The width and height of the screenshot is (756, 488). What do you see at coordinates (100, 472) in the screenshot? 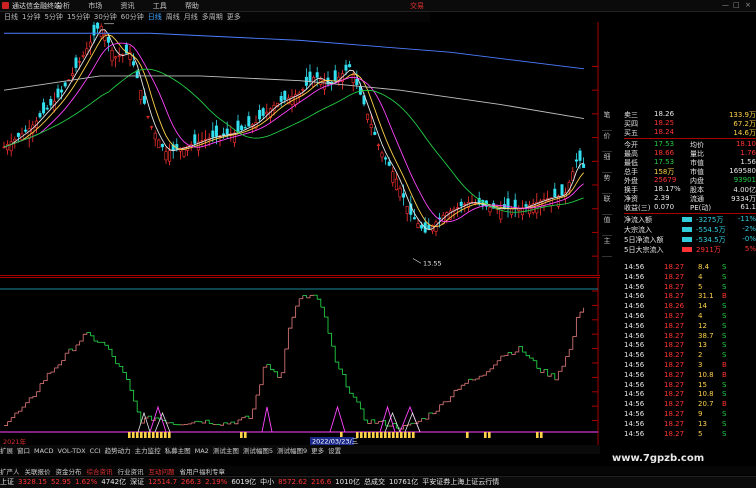
I see `info-bar-item: 综合资讯` at bounding box center [100, 472].